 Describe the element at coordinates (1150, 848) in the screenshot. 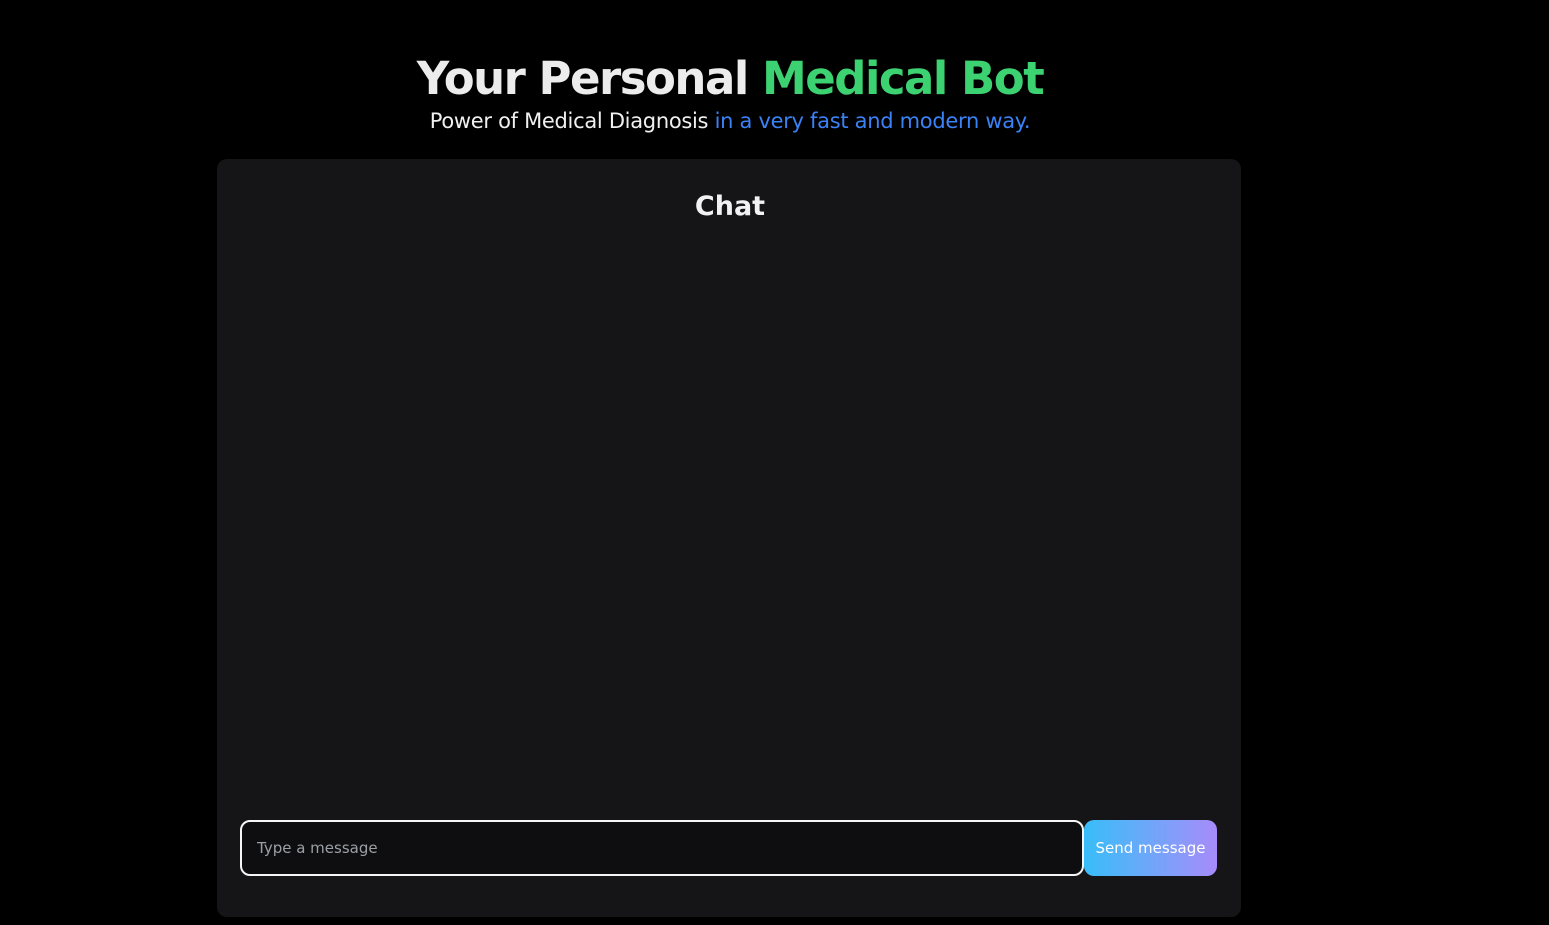

I see `send-message-button: Send message` at that location.